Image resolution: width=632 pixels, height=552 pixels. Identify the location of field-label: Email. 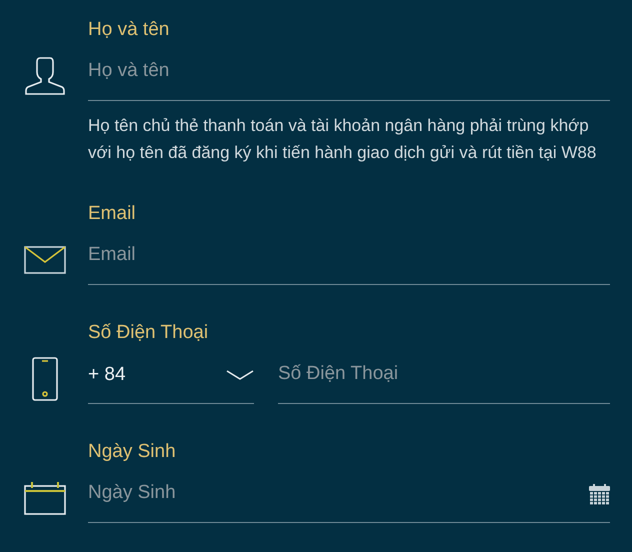
(112, 214).